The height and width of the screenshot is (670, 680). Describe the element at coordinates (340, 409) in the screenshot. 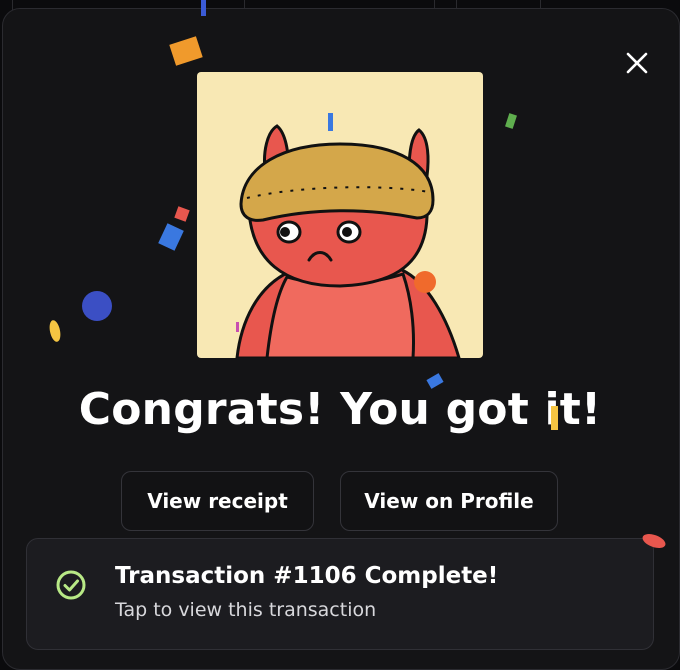

I see `success-title: Congrats! You got it!` at that location.